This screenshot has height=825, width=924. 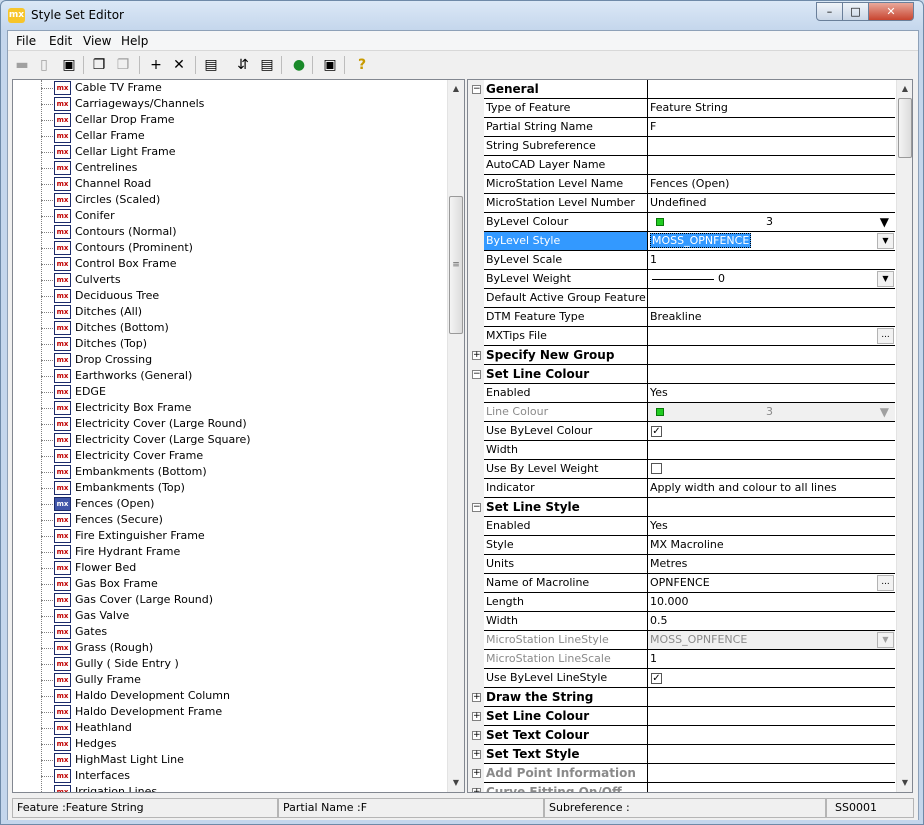 What do you see at coordinates (22, 65) in the screenshot?
I see `open-folder-icon: ▬` at bounding box center [22, 65].